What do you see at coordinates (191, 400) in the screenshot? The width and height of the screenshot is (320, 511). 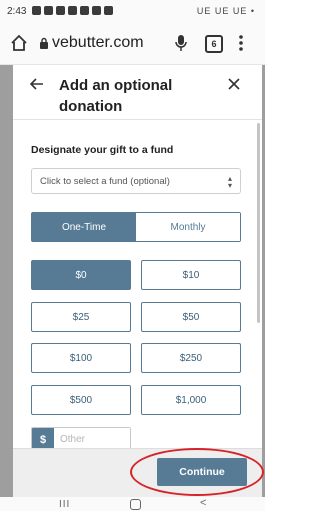 I see `amount-button-1000: $1,000` at bounding box center [191, 400].